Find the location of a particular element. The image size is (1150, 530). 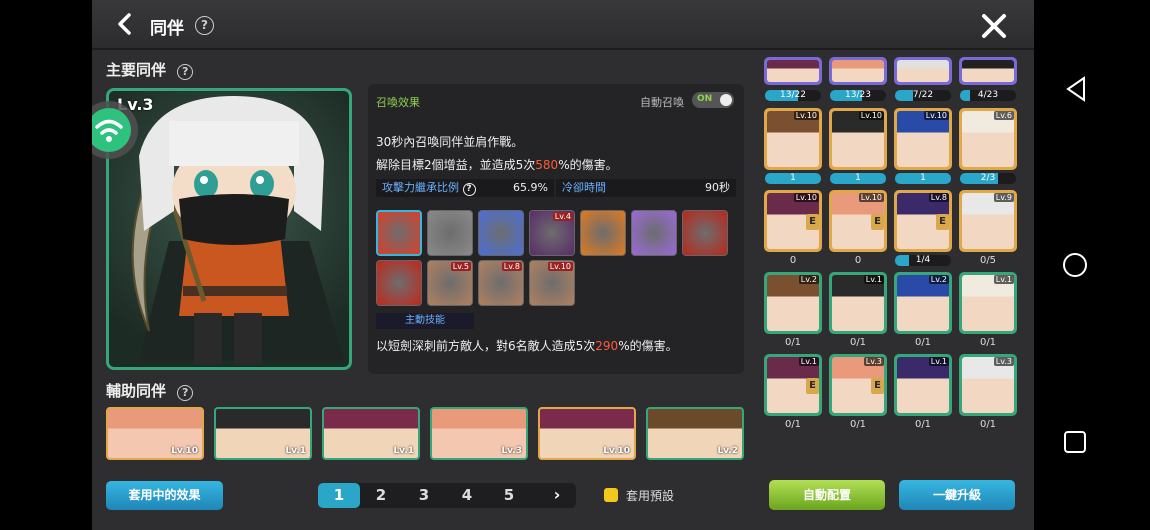

skill-icon: Lv.10 is located at coordinates (552, 283).